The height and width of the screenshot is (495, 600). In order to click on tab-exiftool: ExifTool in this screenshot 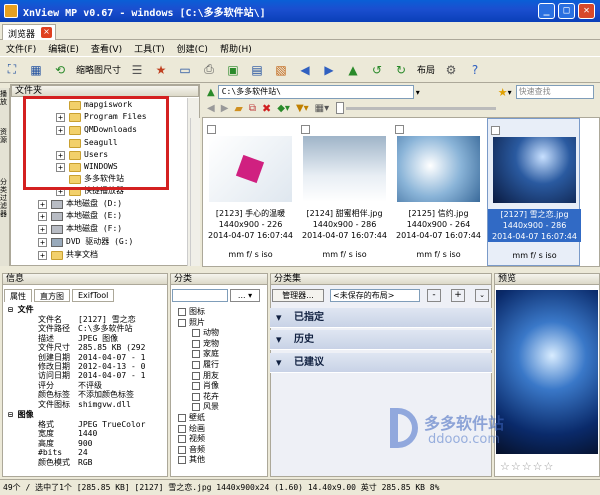, I will do `click(93, 295)`.